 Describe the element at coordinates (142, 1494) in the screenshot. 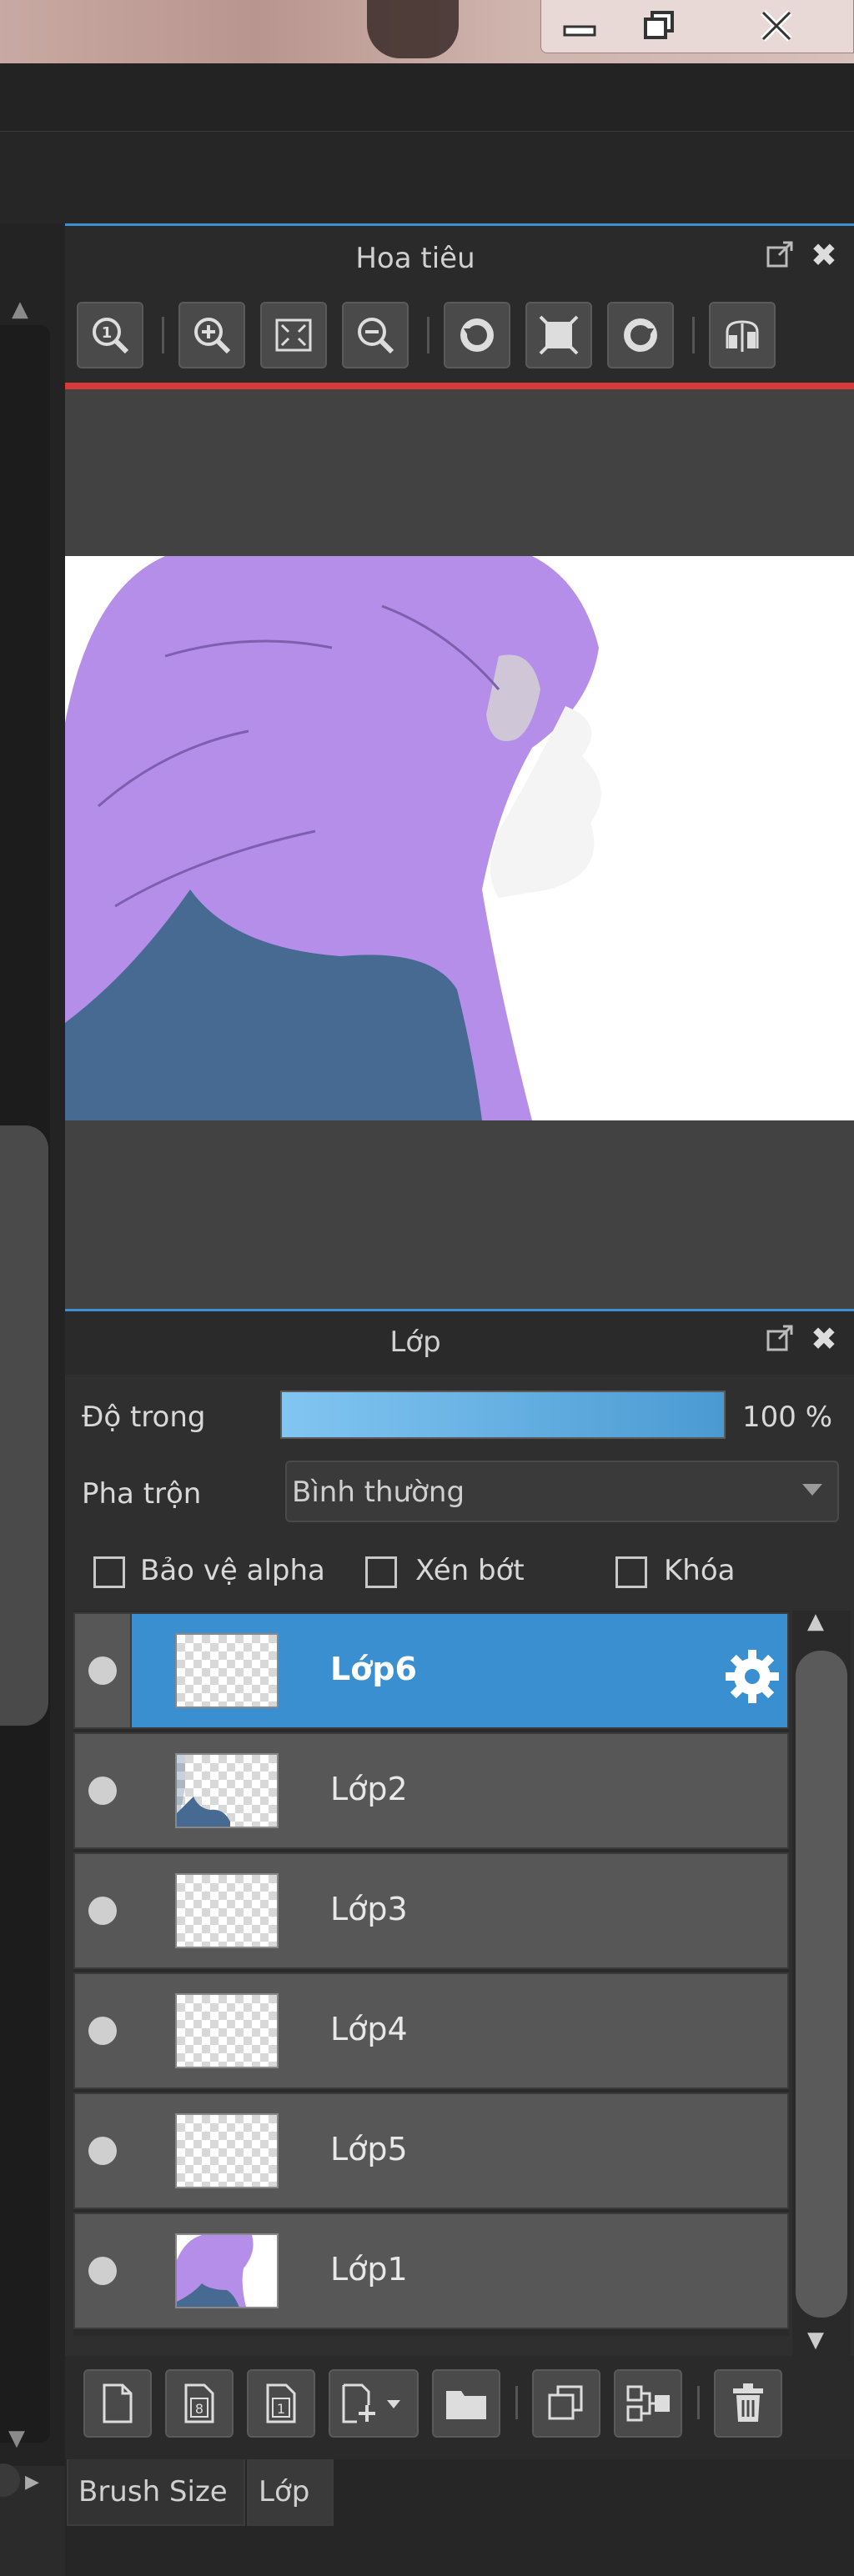

I see `blend-mode-label: Pha trộn` at that location.